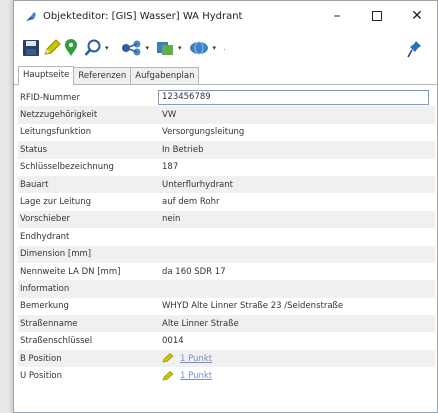 The image size is (438, 413). I want to click on table-row: Bauart Unterflurhydrant, so click(226, 184).